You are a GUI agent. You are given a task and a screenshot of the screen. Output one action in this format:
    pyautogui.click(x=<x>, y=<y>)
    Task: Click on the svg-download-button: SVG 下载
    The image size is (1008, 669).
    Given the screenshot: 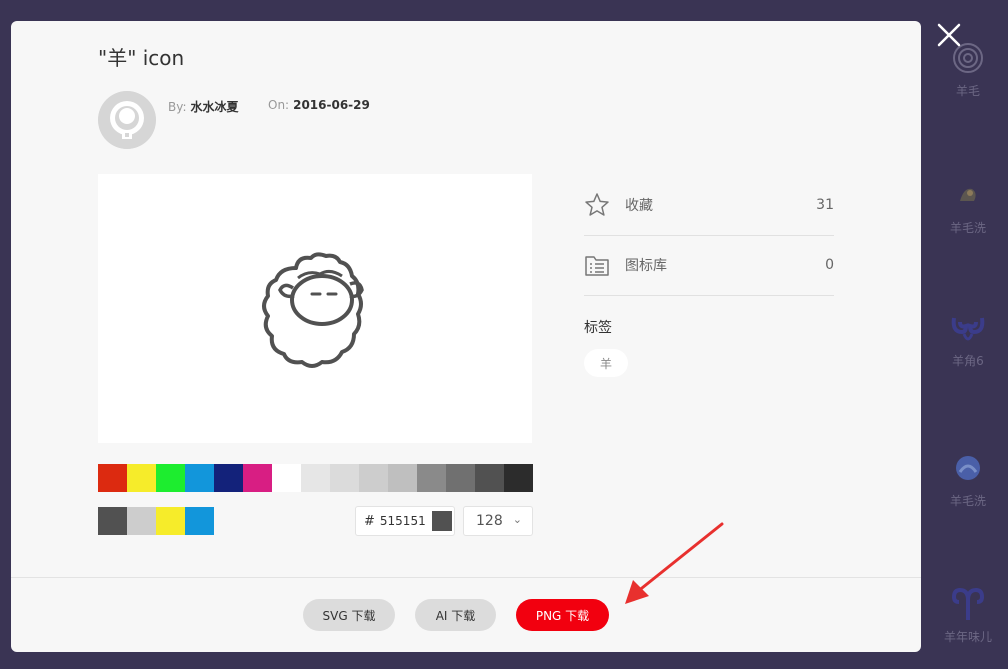 What is the action you would take?
    pyautogui.click(x=349, y=615)
    